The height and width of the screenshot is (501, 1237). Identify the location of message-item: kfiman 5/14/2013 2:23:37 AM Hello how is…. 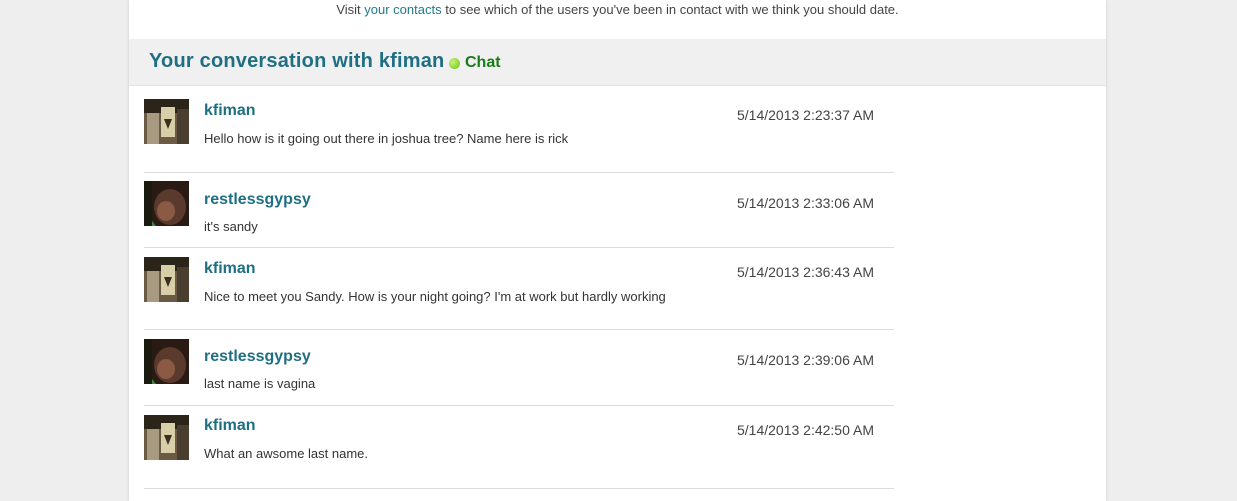
(519, 129).